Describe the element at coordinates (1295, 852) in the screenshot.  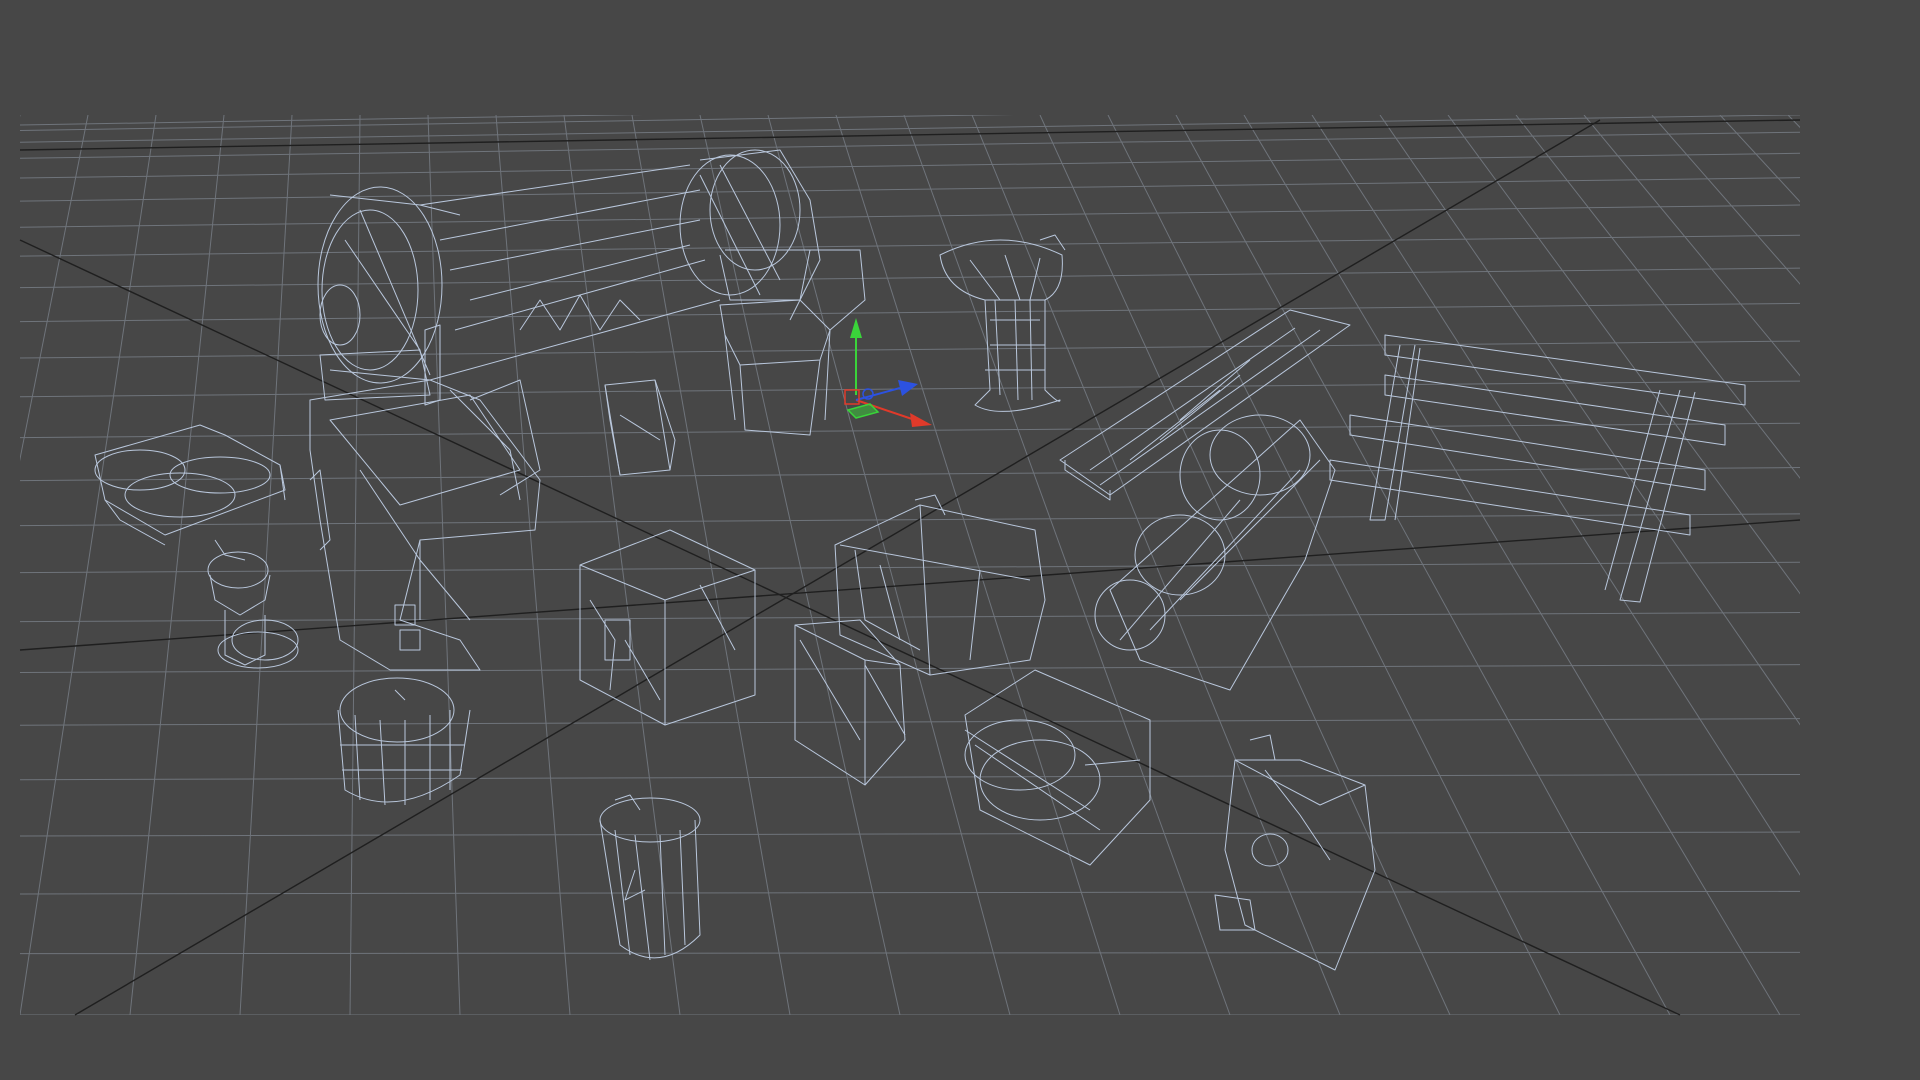
I see `lantern-box` at that location.